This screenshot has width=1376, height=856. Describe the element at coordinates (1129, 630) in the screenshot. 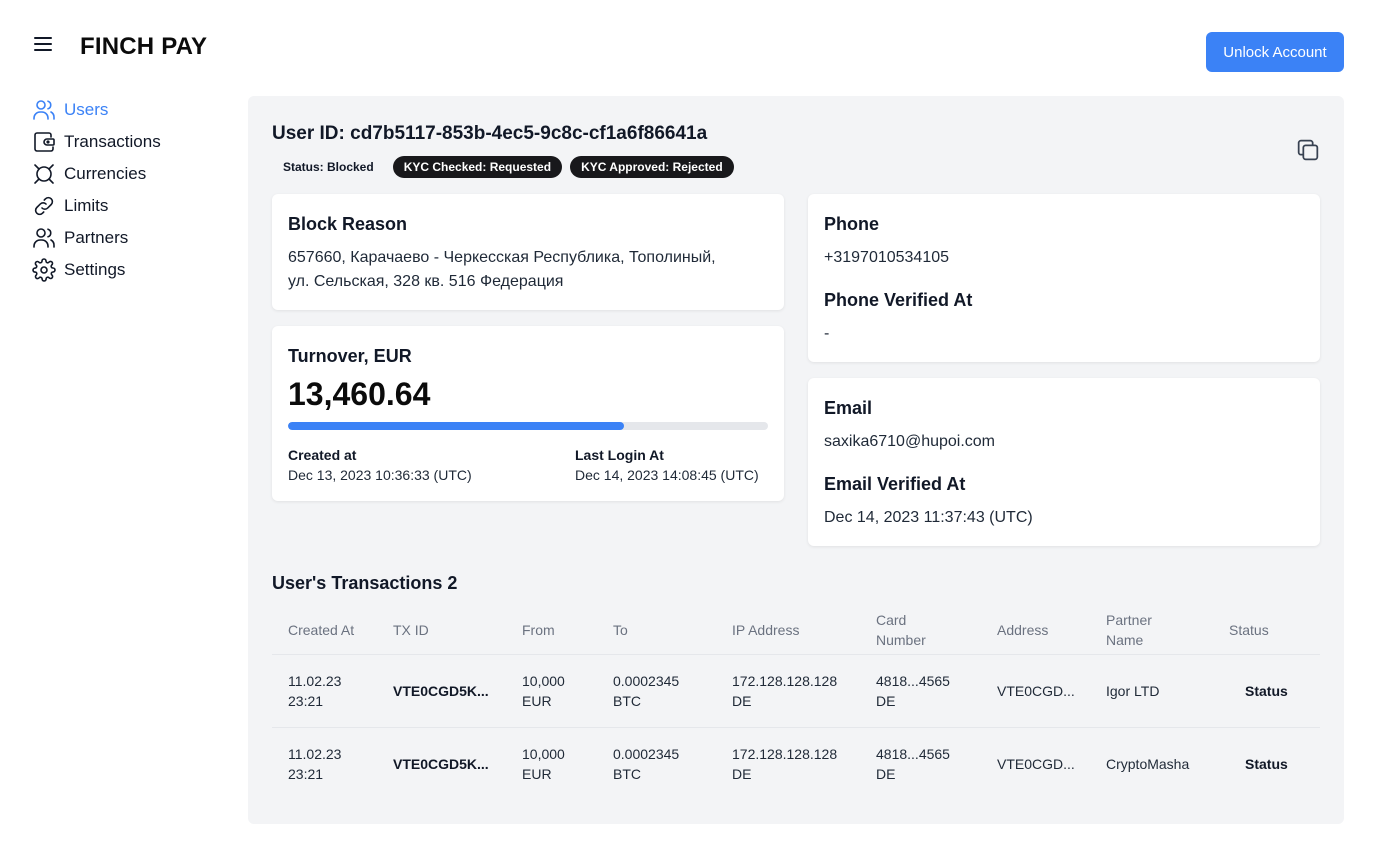

I see `header-partner-name: Partner Name` at that location.